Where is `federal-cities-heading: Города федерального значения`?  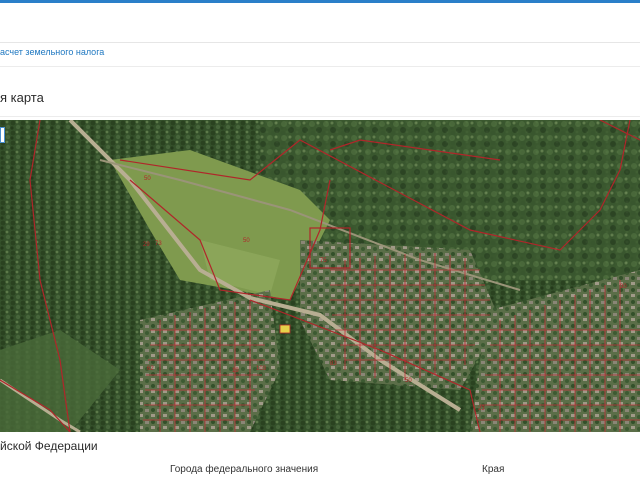
federal-cities-heading: Города федерального значения is located at coordinates (244, 469).